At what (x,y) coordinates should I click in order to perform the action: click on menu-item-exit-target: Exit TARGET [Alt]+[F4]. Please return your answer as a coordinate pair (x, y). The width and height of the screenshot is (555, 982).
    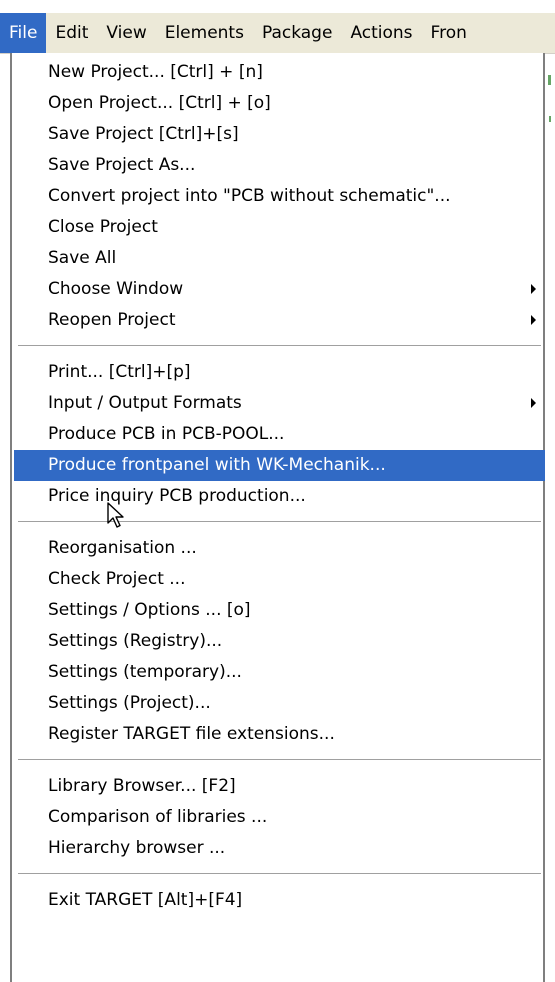
    Looking at the image, I should click on (279, 900).